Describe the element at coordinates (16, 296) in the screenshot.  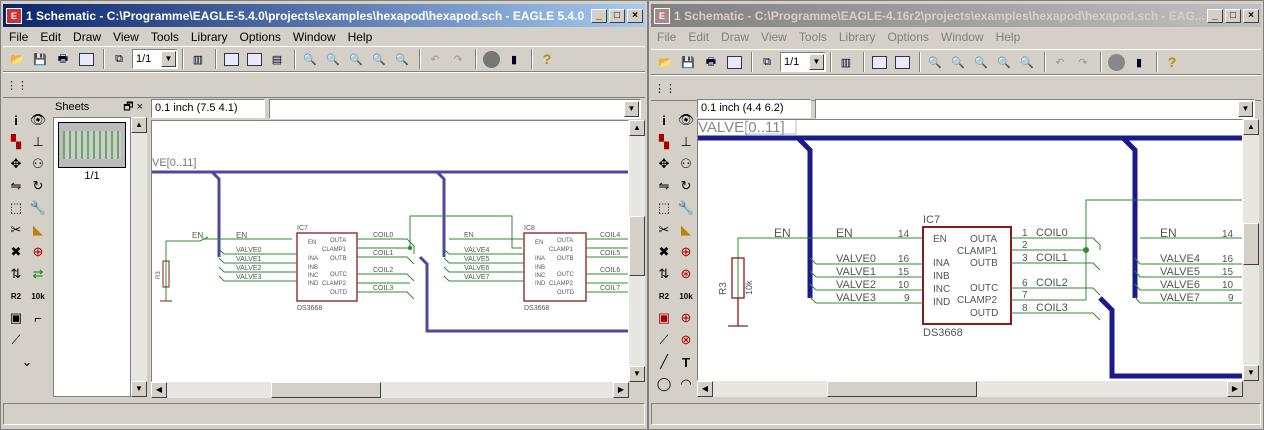
I see `name-icon: R2` at that location.